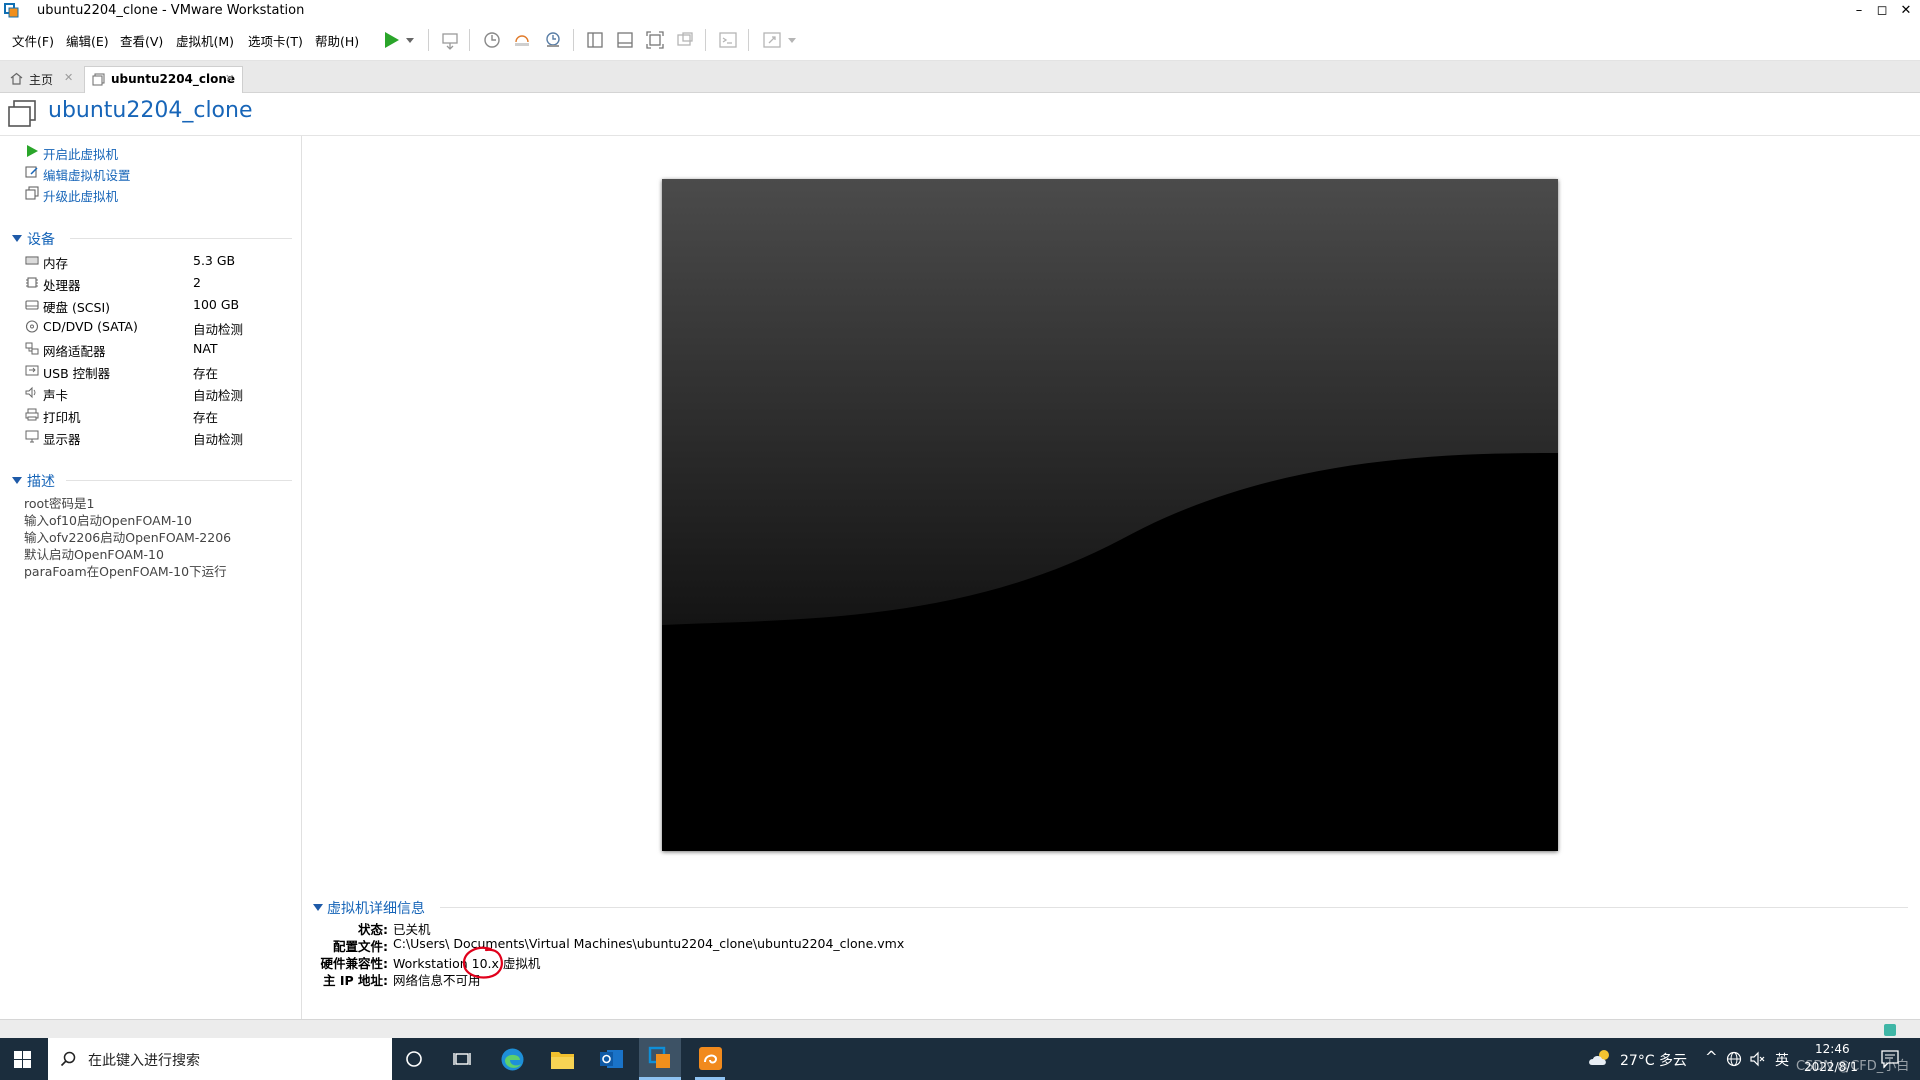 The image size is (1920, 1080). Describe the element at coordinates (30, 392) in the screenshot. I see `sound-icon` at that location.